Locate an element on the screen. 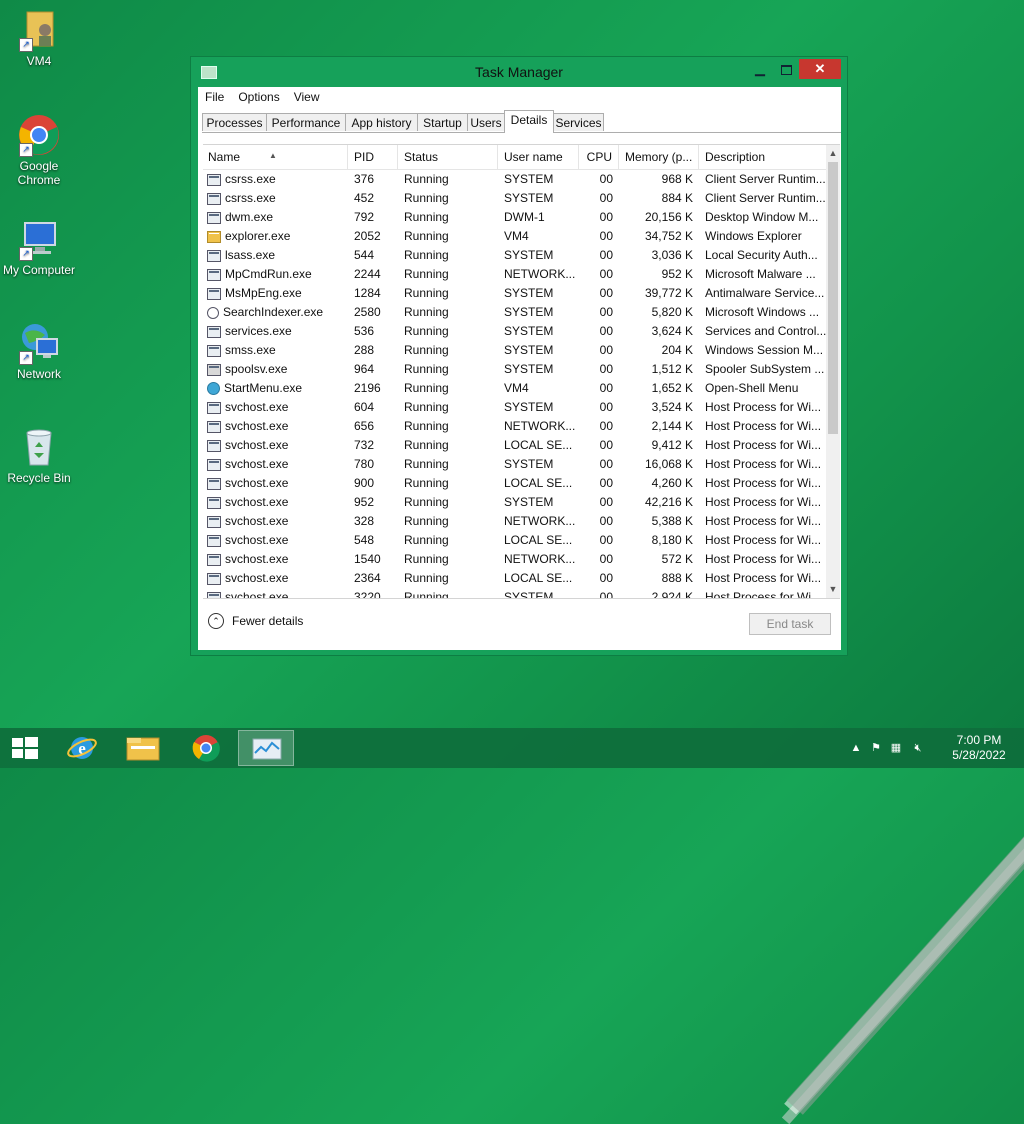  menu-view: View is located at coordinates (307, 97).